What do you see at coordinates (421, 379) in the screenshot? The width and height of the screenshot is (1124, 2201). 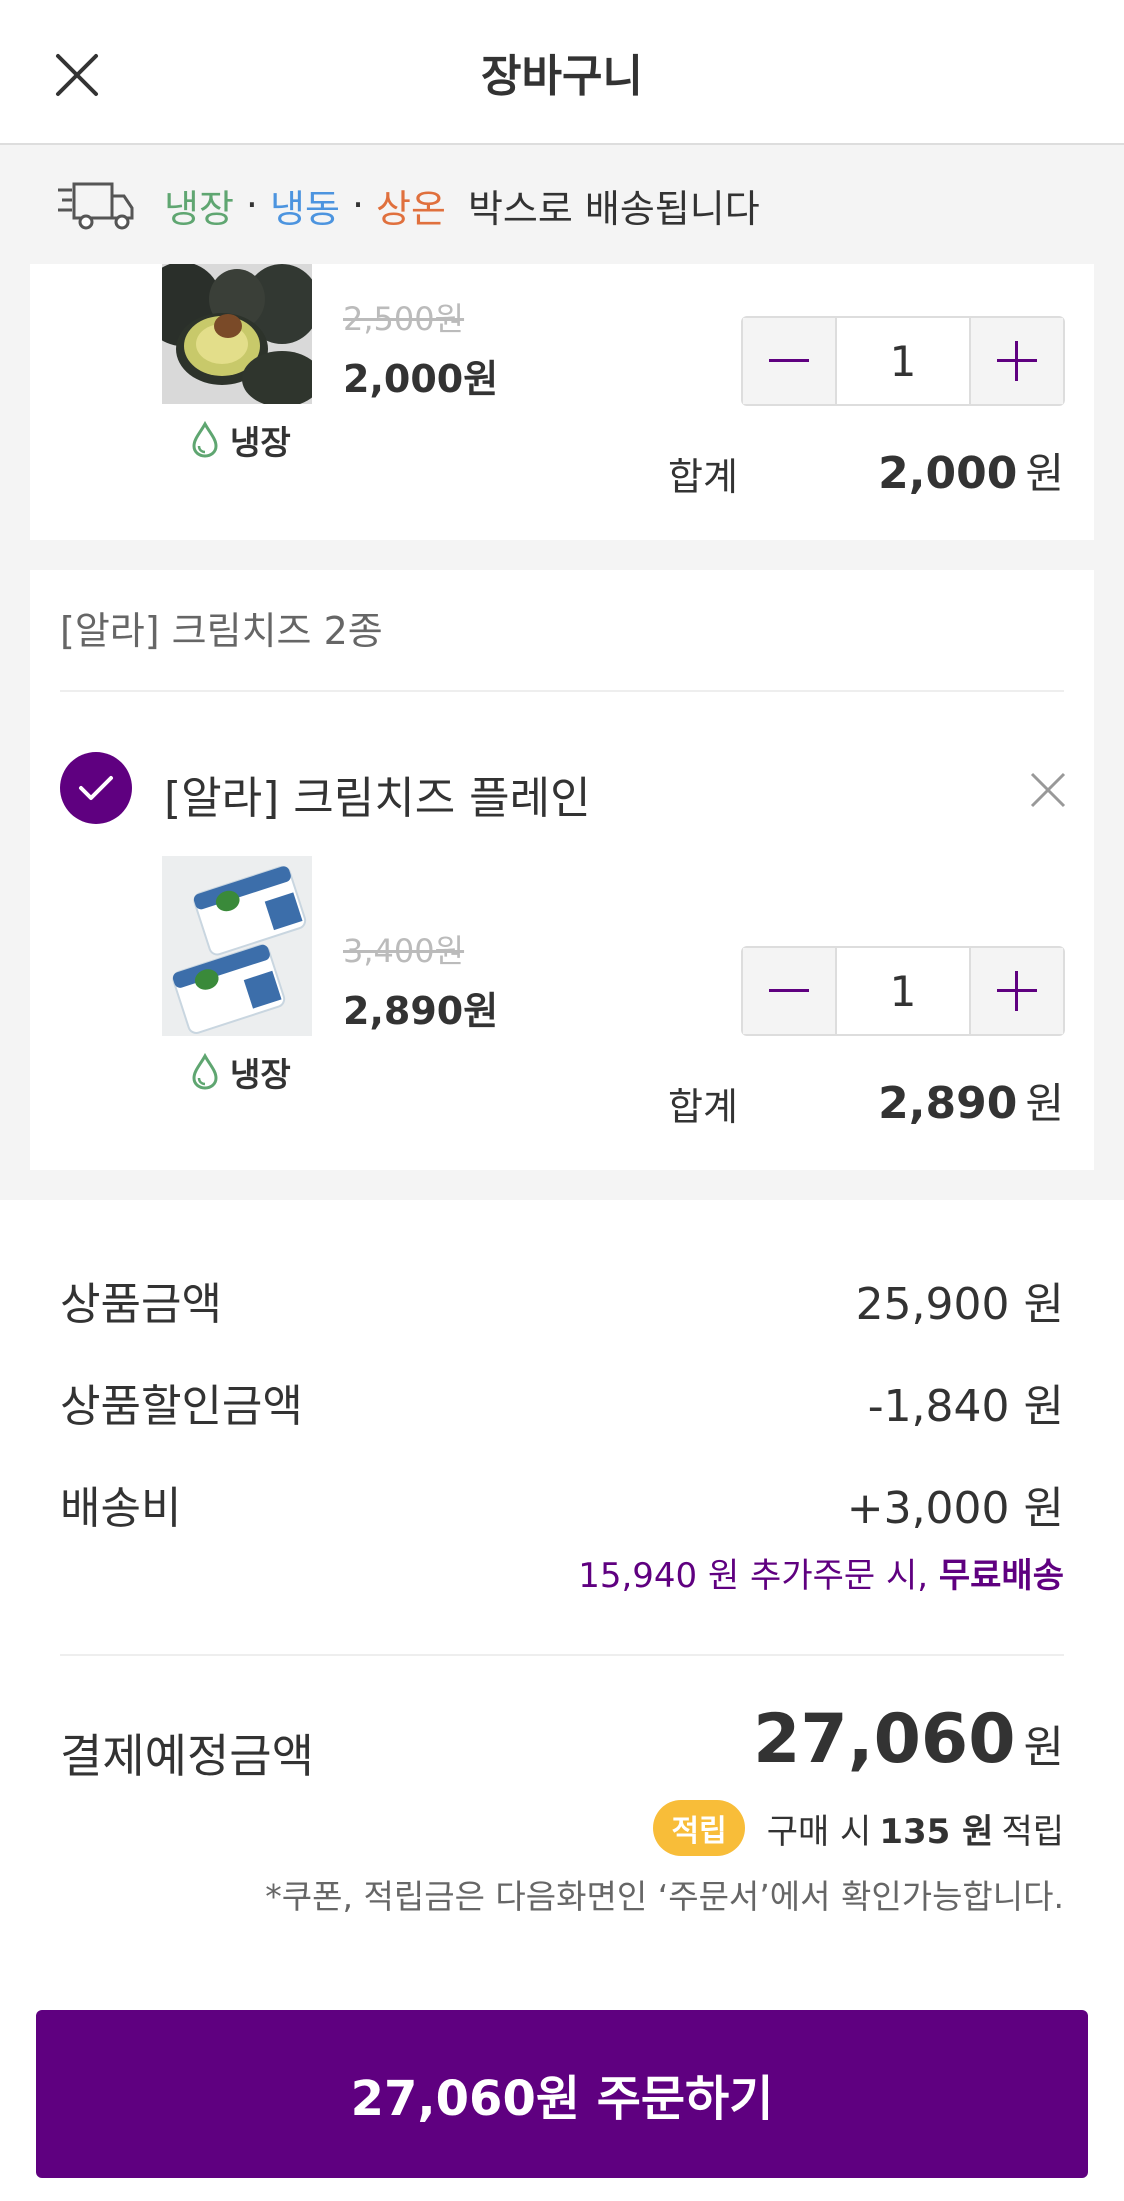 I see `sale-price: 2,000원` at bounding box center [421, 379].